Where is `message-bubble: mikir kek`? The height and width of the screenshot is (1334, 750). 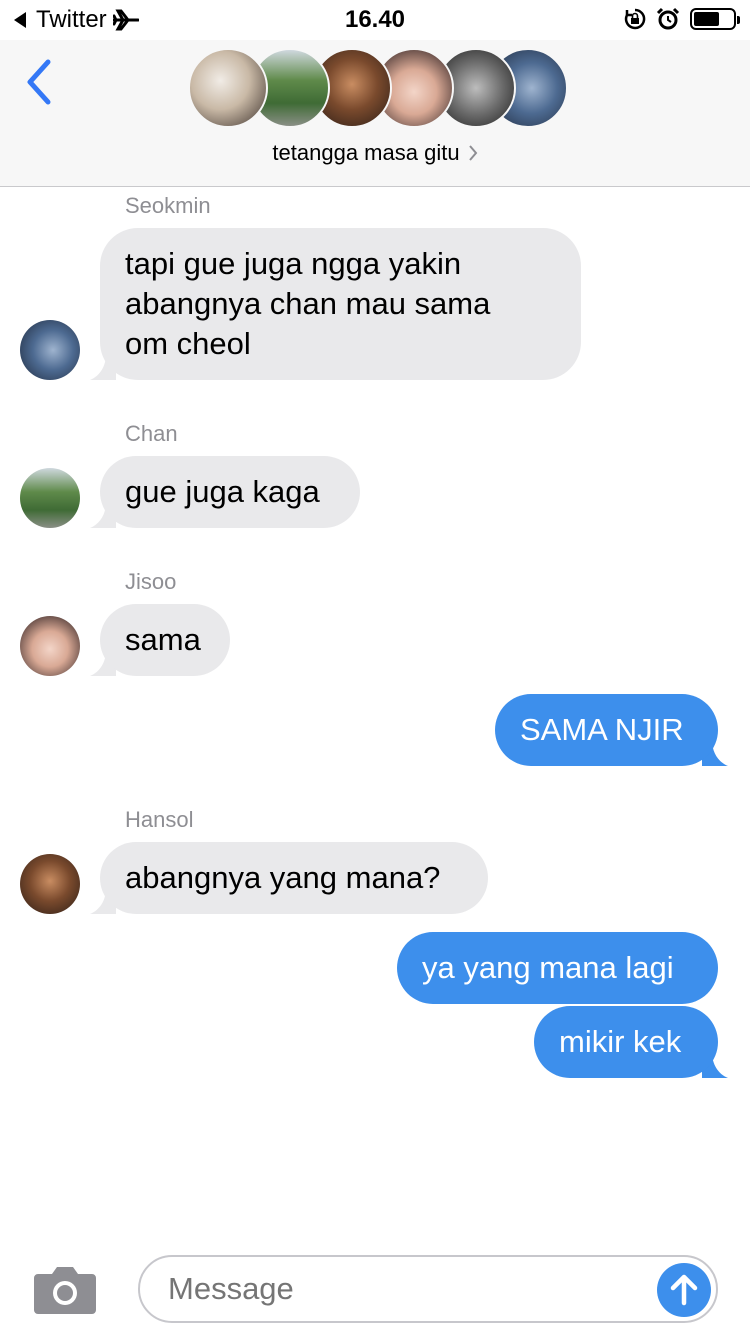 message-bubble: mikir kek is located at coordinates (626, 1042).